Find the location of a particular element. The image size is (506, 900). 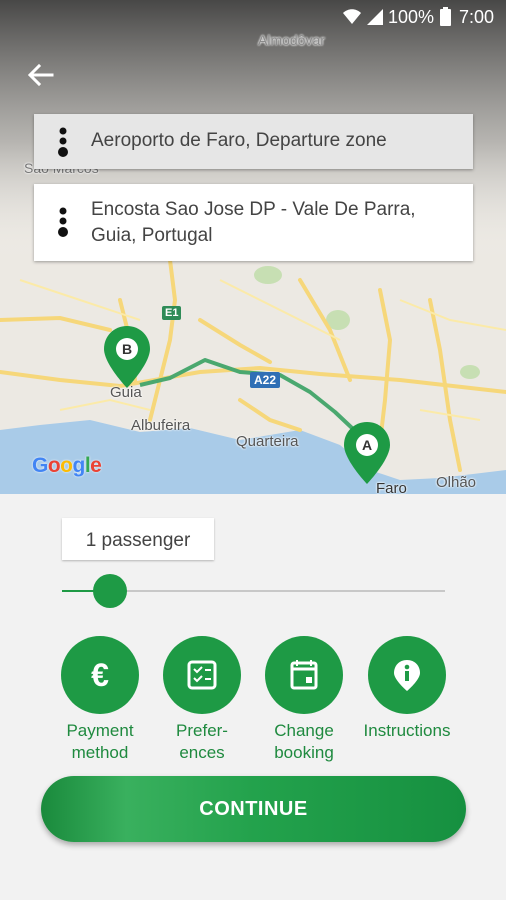

origin-text: Aeroporto de Faro, Departure zone is located at coordinates (239, 140).